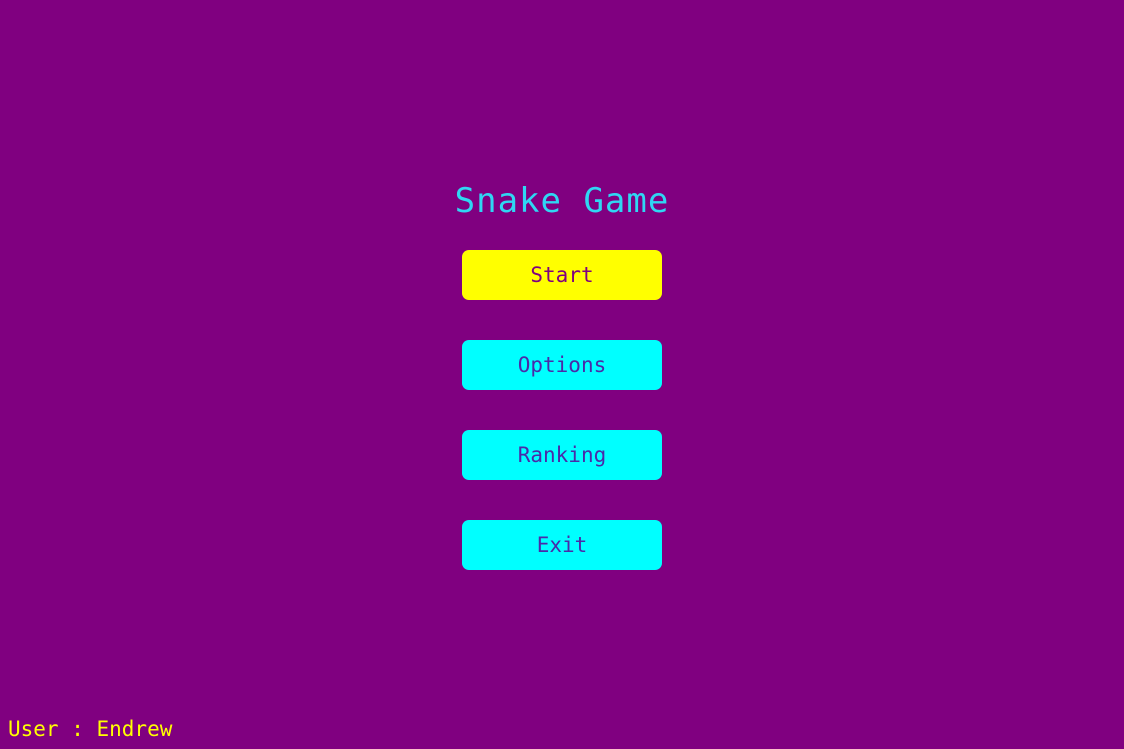 Image resolution: width=1124 pixels, height=749 pixels. Describe the element at coordinates (562, 275) in the screenshot. I see `start-button: Start` at that location.